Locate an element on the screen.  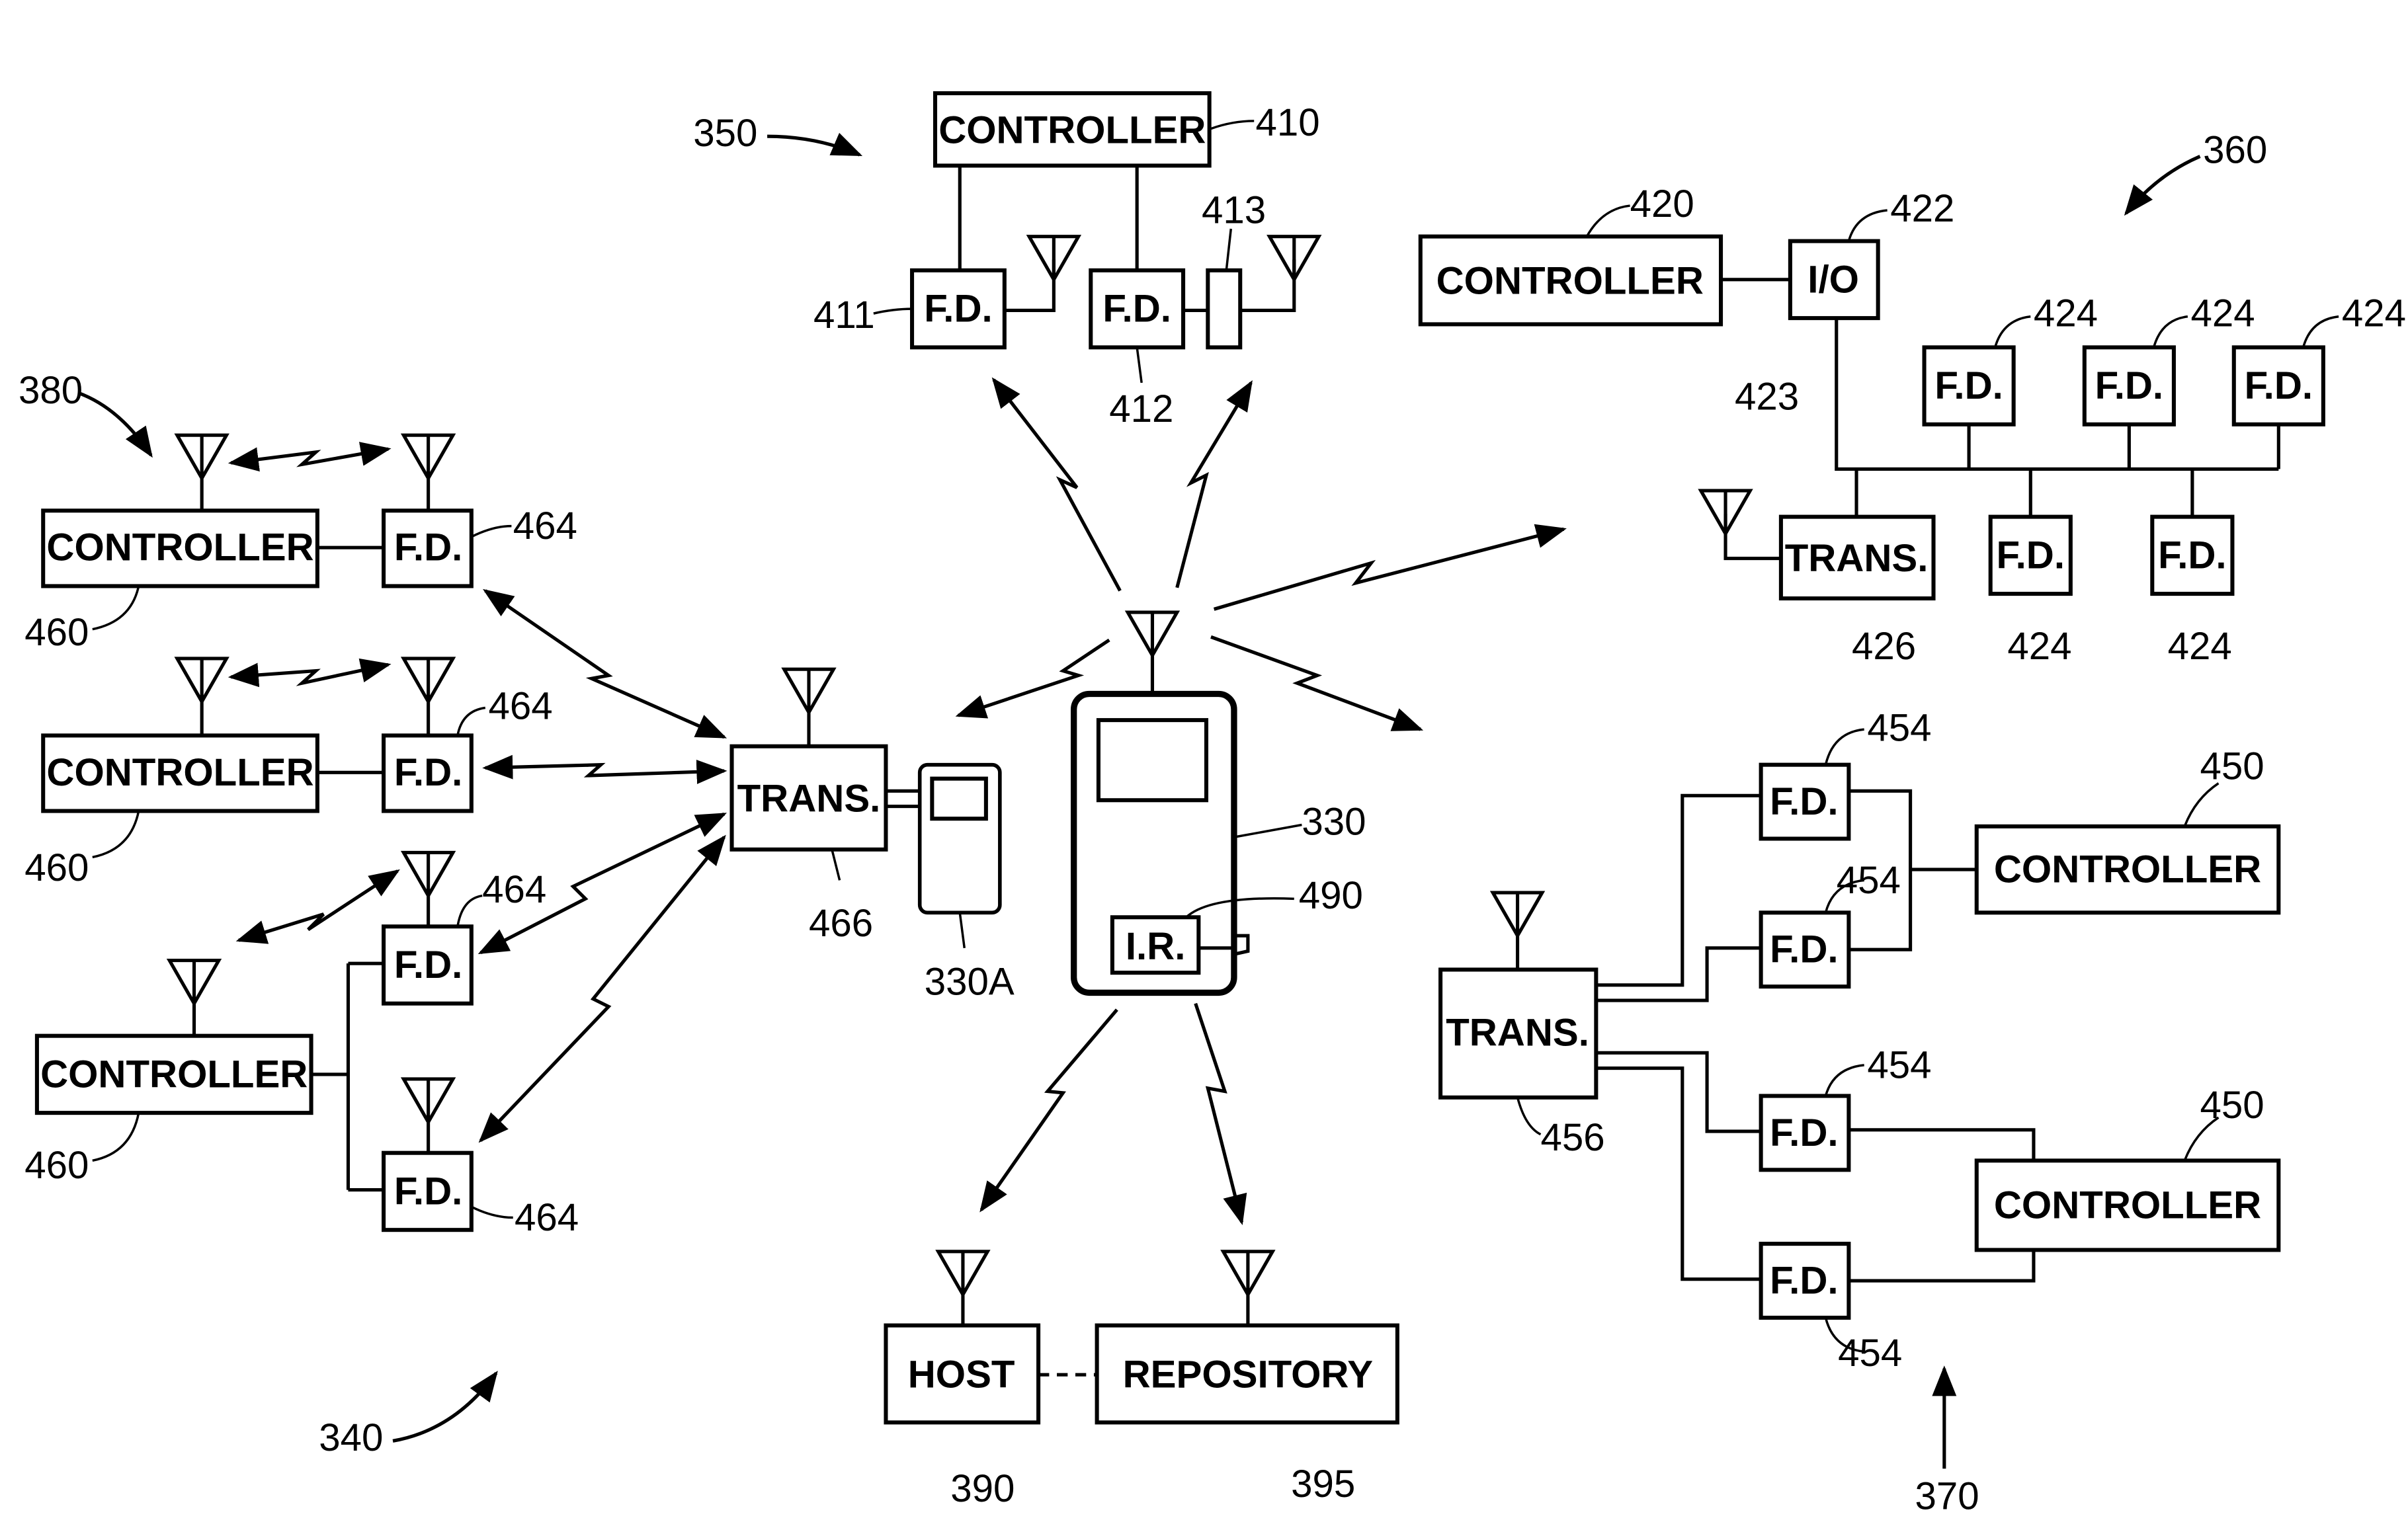
fd-454-c-label: F.D. is located at coordinates (1804, 1133).